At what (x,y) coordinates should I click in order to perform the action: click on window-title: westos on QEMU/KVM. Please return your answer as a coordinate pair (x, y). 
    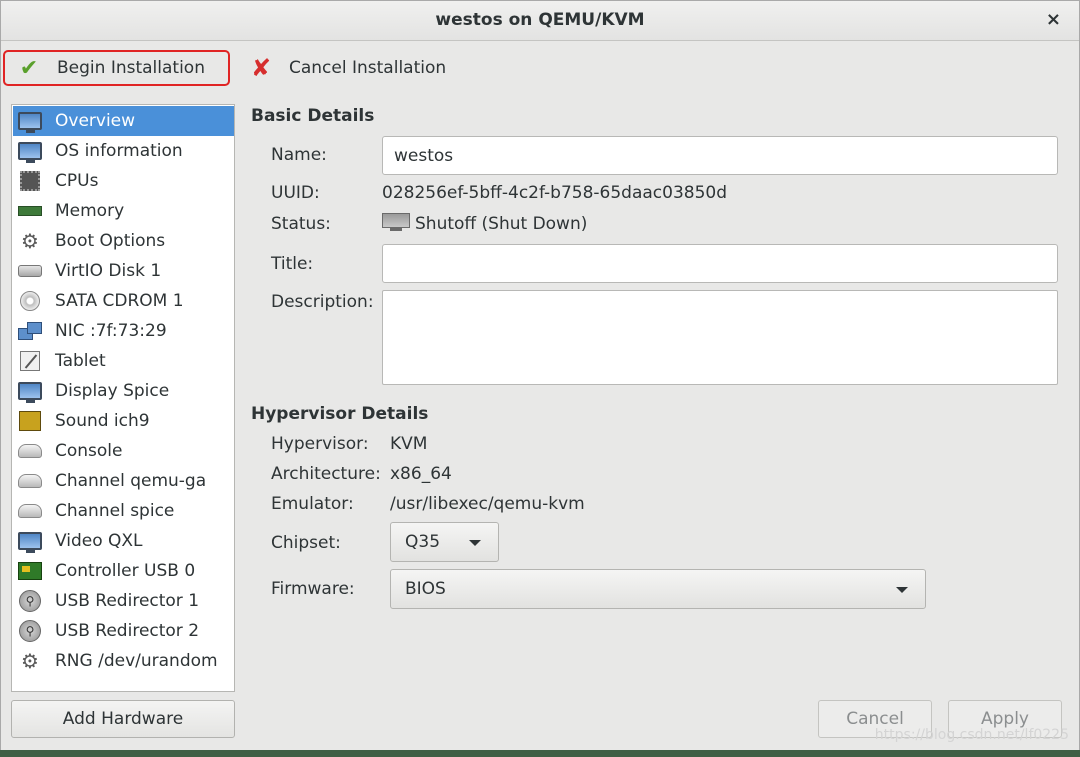
    Looking at the image, I should click on (540, 20).